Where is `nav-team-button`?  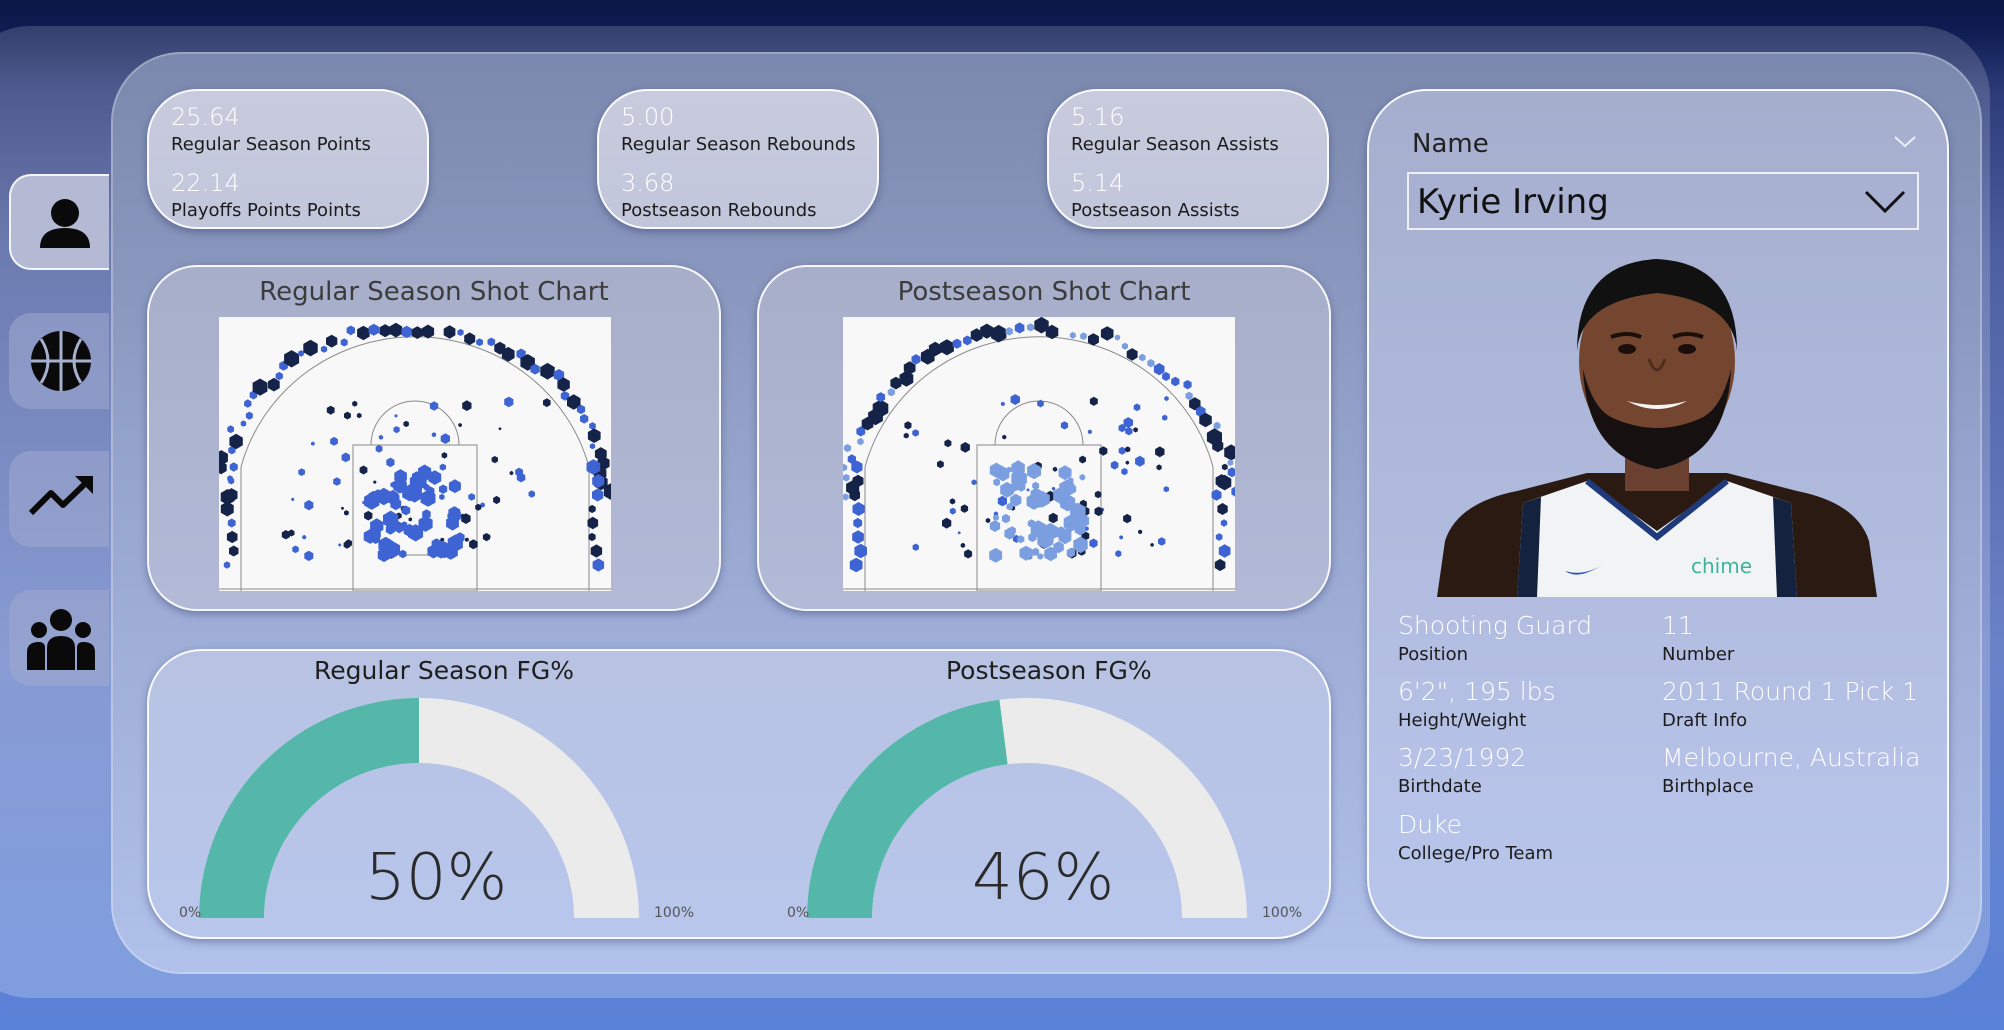 nav-team-button is located at coordinates (59, 638).